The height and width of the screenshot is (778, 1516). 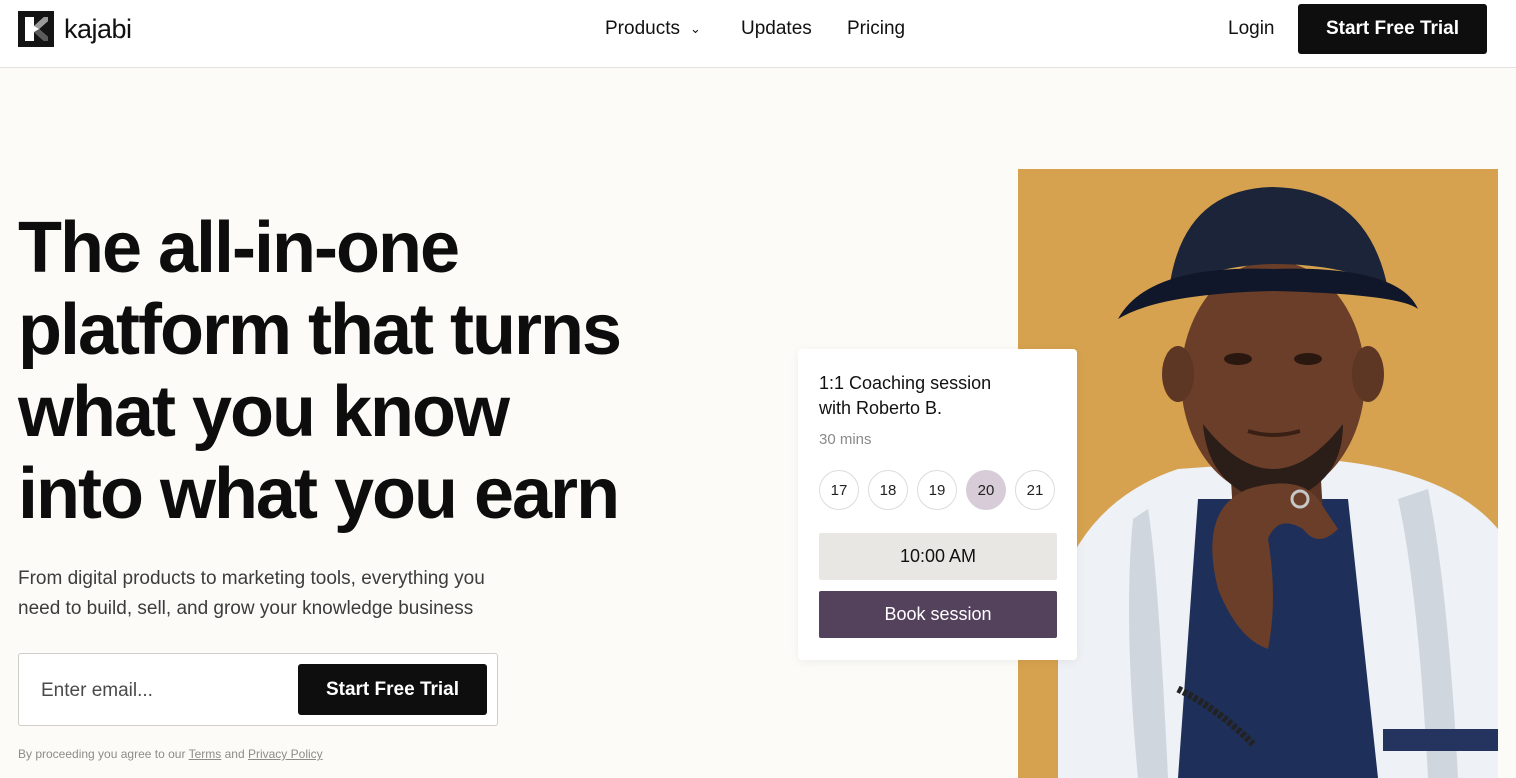 I want to click on terms-link: Terms, so click(x=205, y=754).